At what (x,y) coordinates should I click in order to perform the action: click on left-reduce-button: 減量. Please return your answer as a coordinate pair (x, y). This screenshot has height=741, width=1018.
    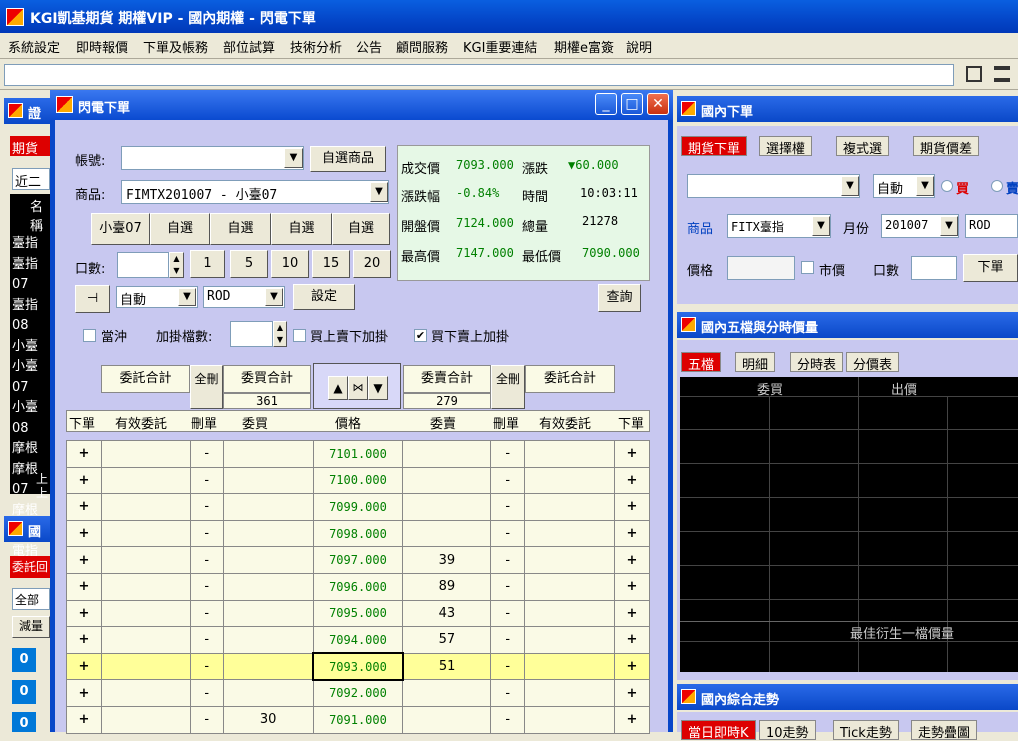
    Looking at the image, I should click on (31, 627).